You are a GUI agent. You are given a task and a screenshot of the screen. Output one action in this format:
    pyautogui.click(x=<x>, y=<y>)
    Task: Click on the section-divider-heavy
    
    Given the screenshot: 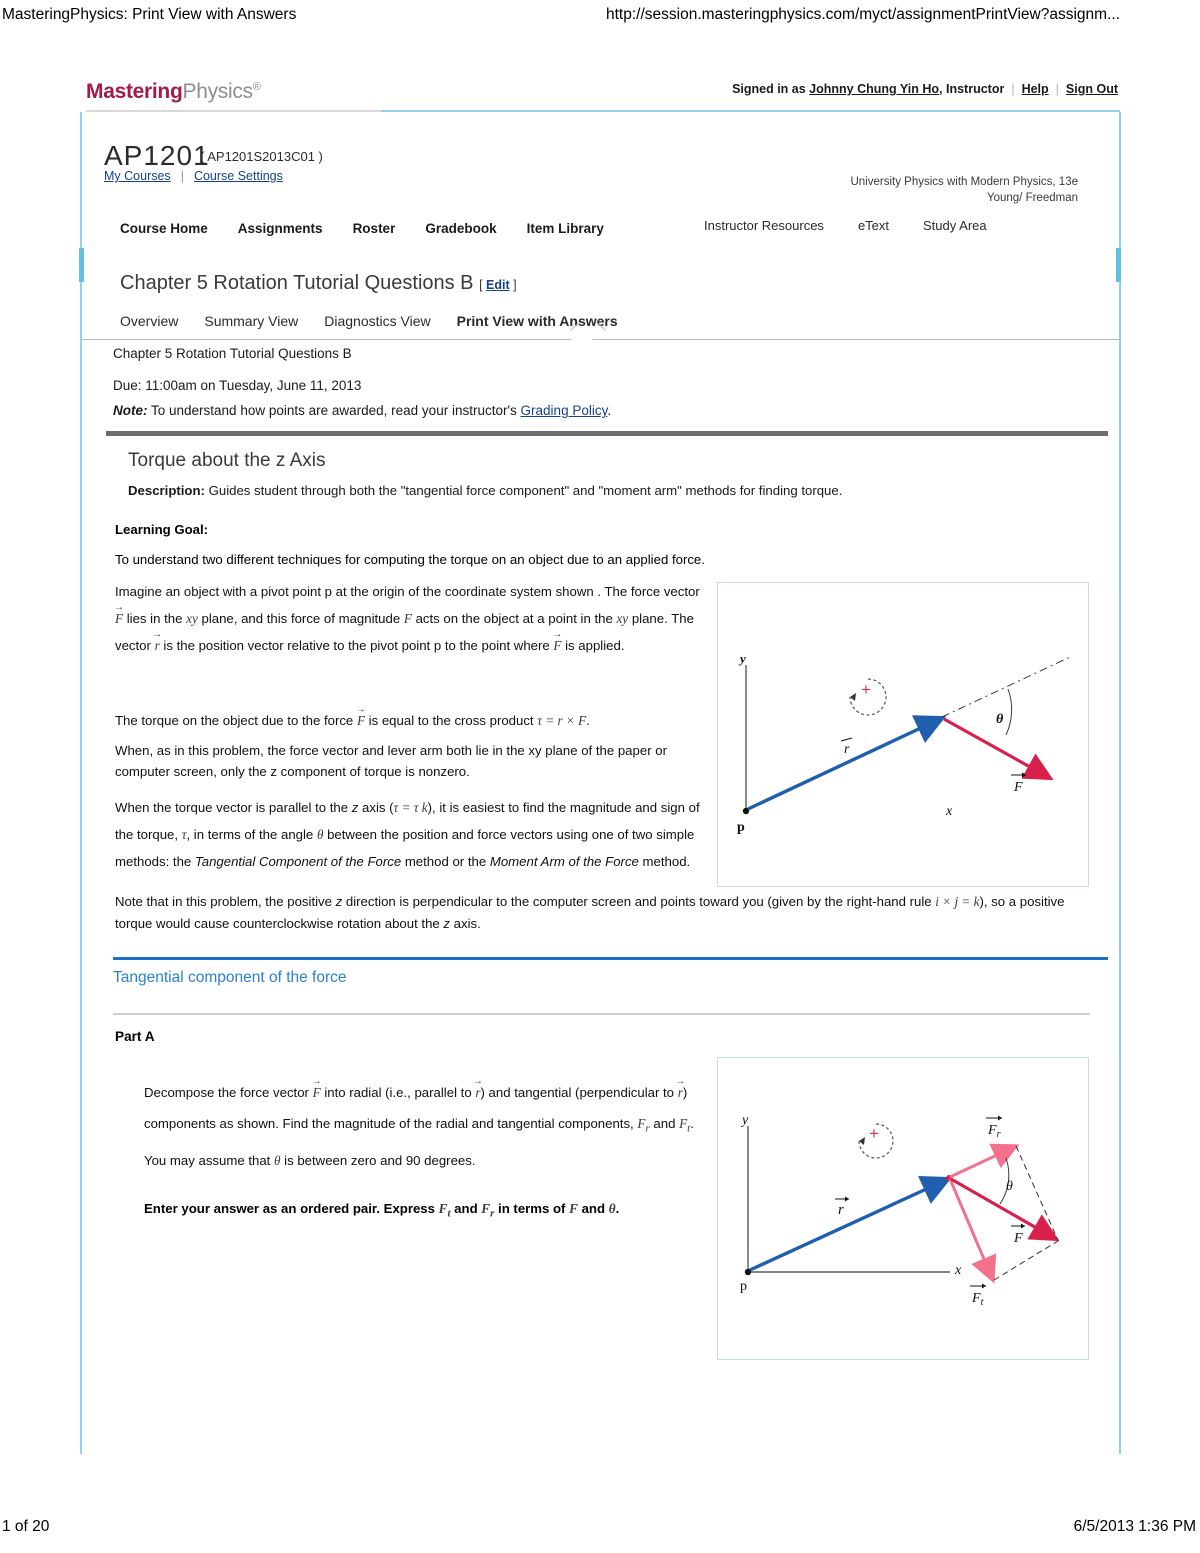 What is the action you would take?
    pyautogui.click(x=607, y=433)
    